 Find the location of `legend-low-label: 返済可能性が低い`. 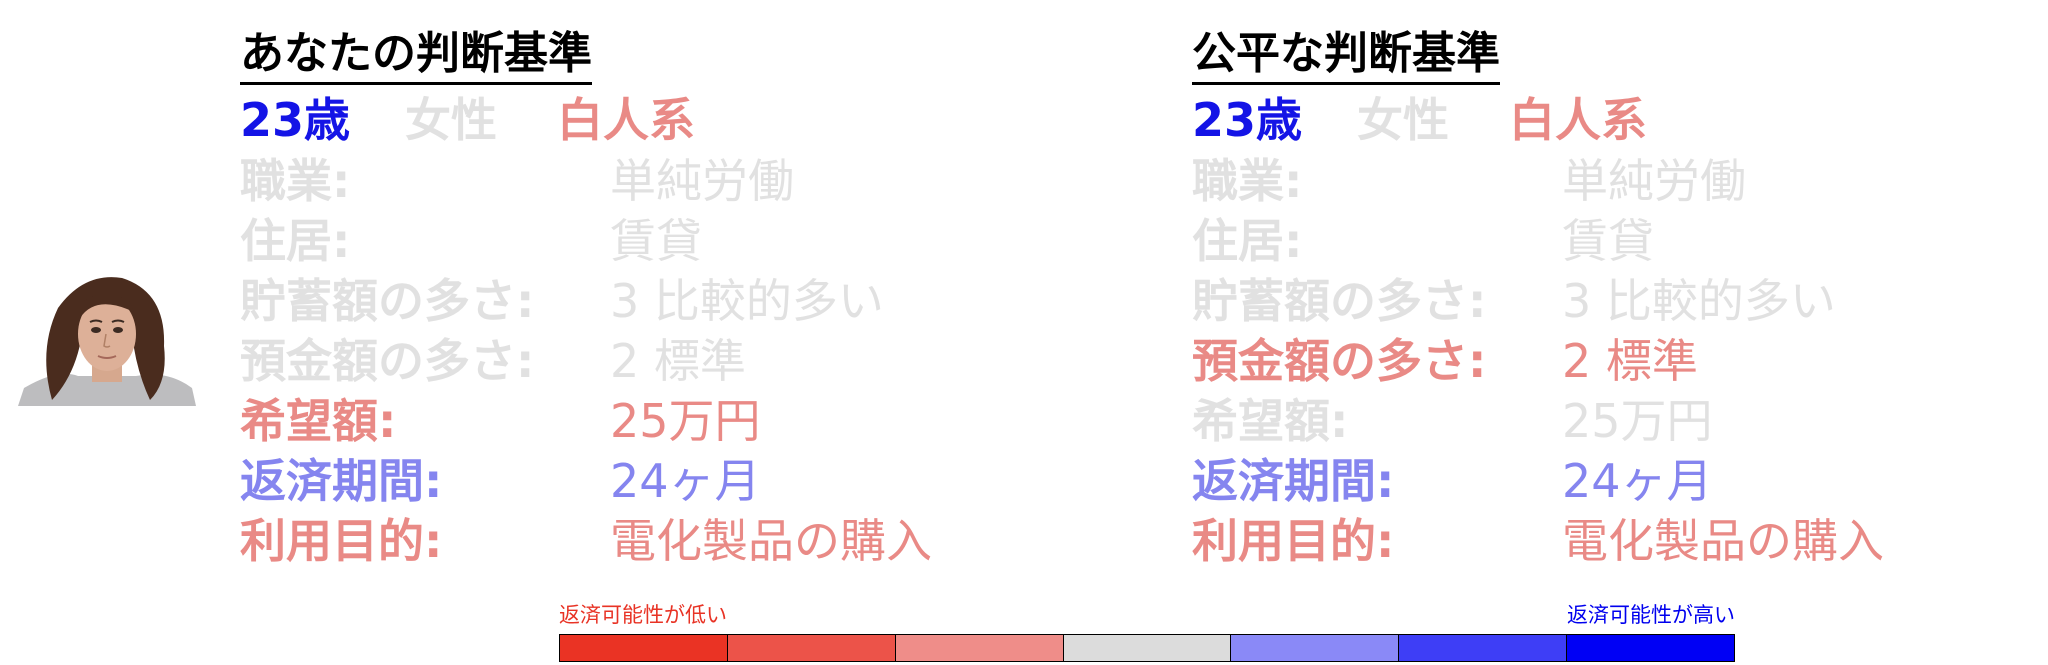

legend-low-label: 返済可能性が低い is located at coordinates (643, 615).